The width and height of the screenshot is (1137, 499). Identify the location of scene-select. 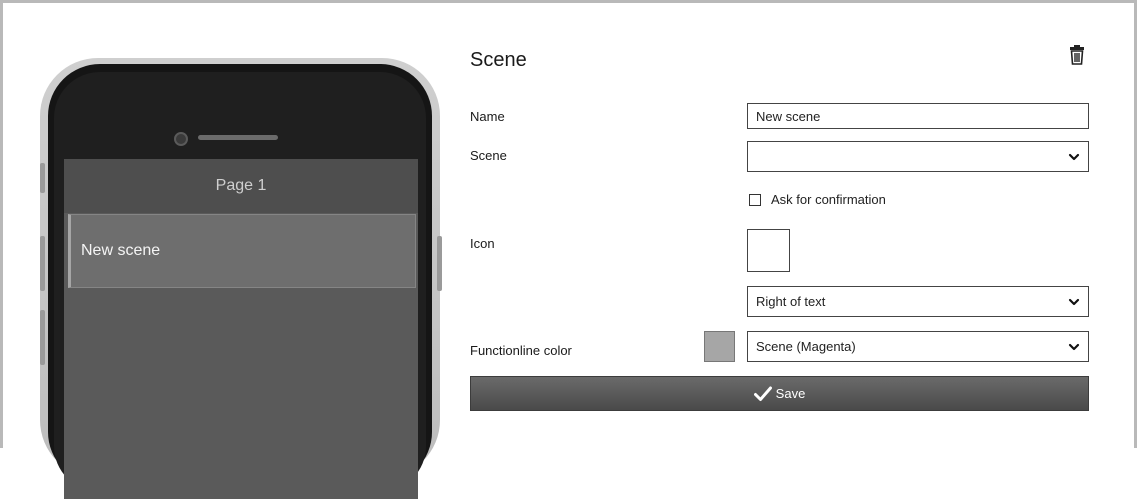
(918, 156).